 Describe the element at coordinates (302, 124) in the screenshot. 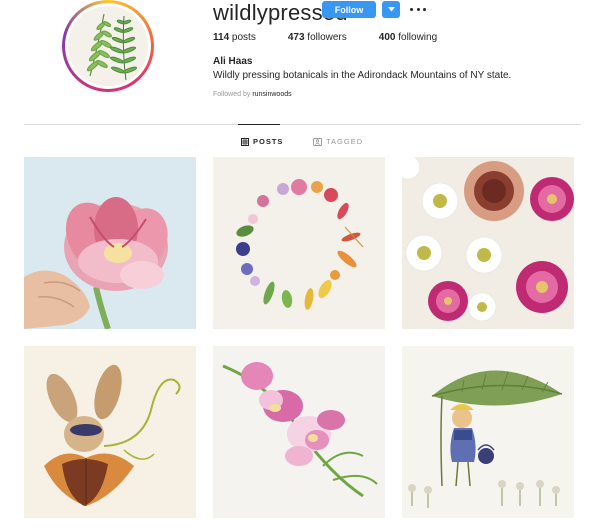

I see `tabs-divider` at that location.